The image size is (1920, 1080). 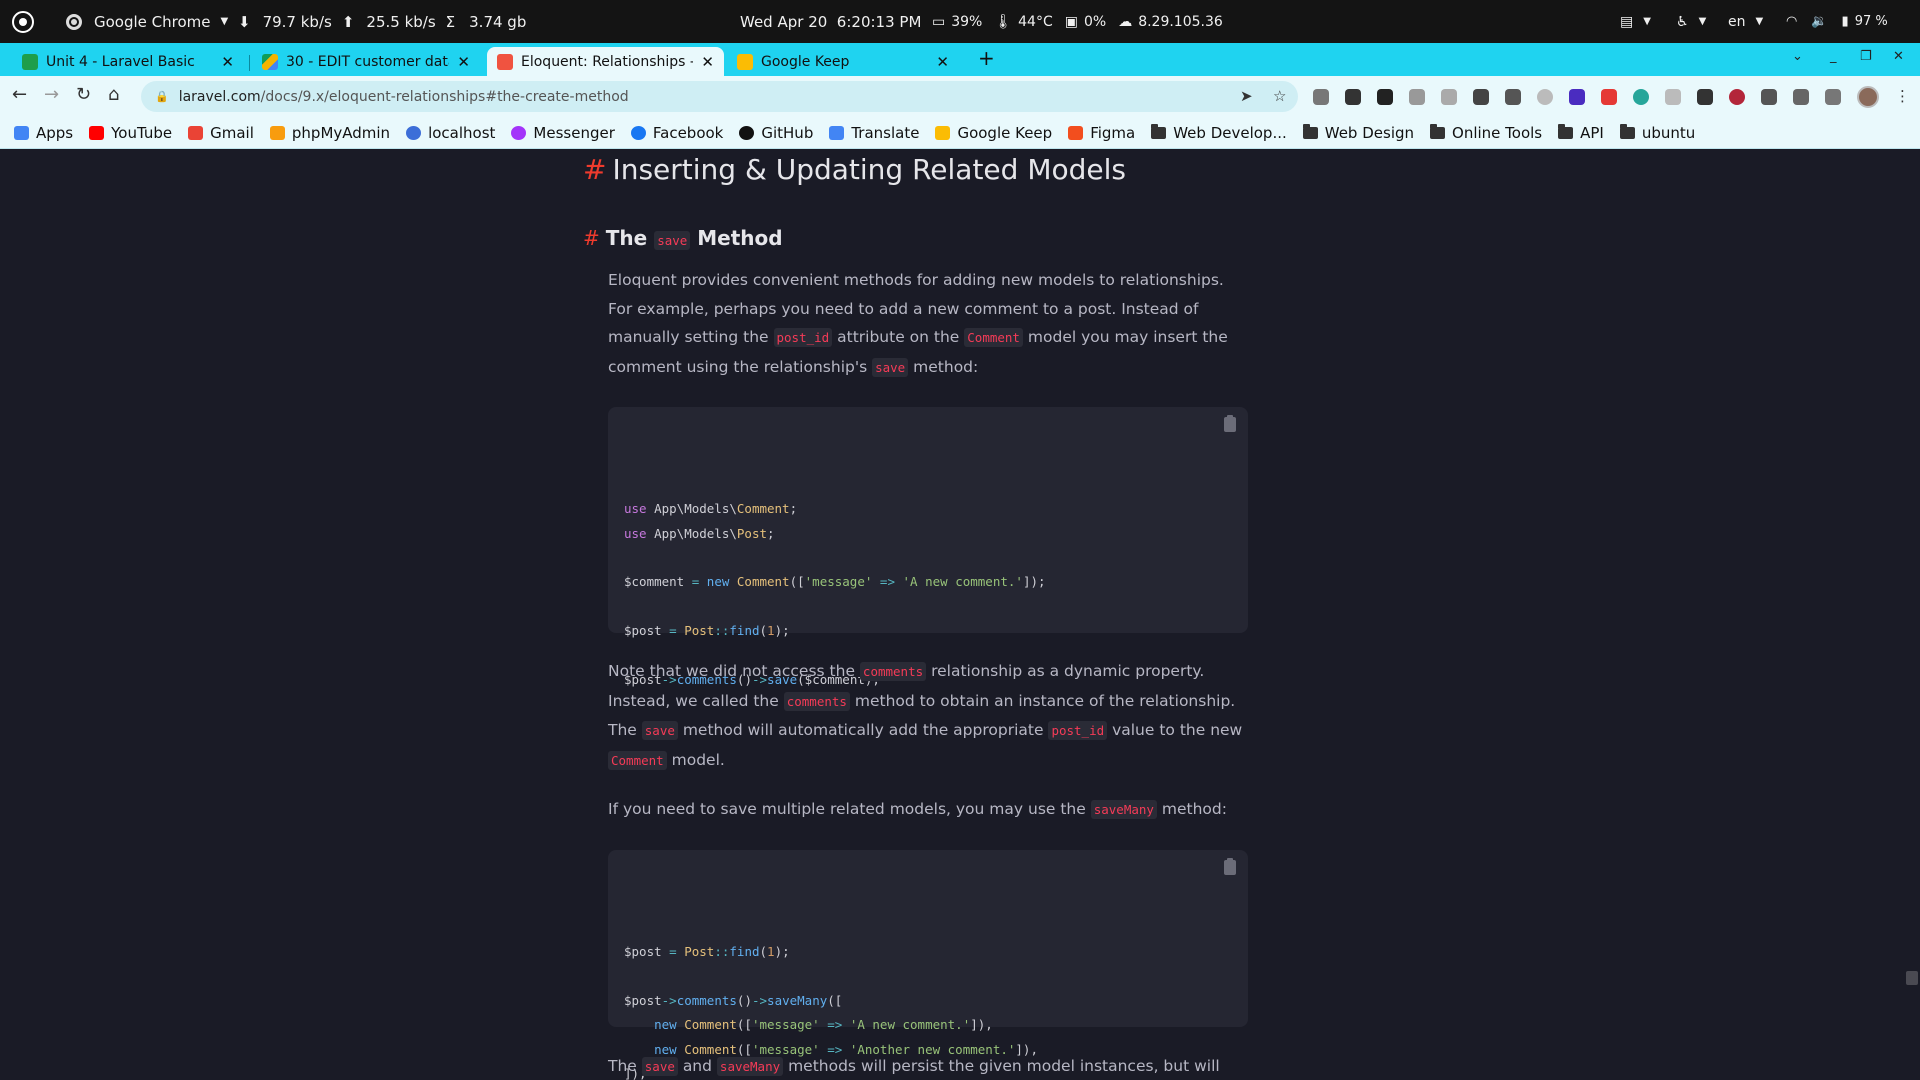 I want to click on netspeed-indicator: ⬇ 79.7 kb/s ⬆ 25.5 kb/s Σ 3.74 gb, so click(x=382, y=21).